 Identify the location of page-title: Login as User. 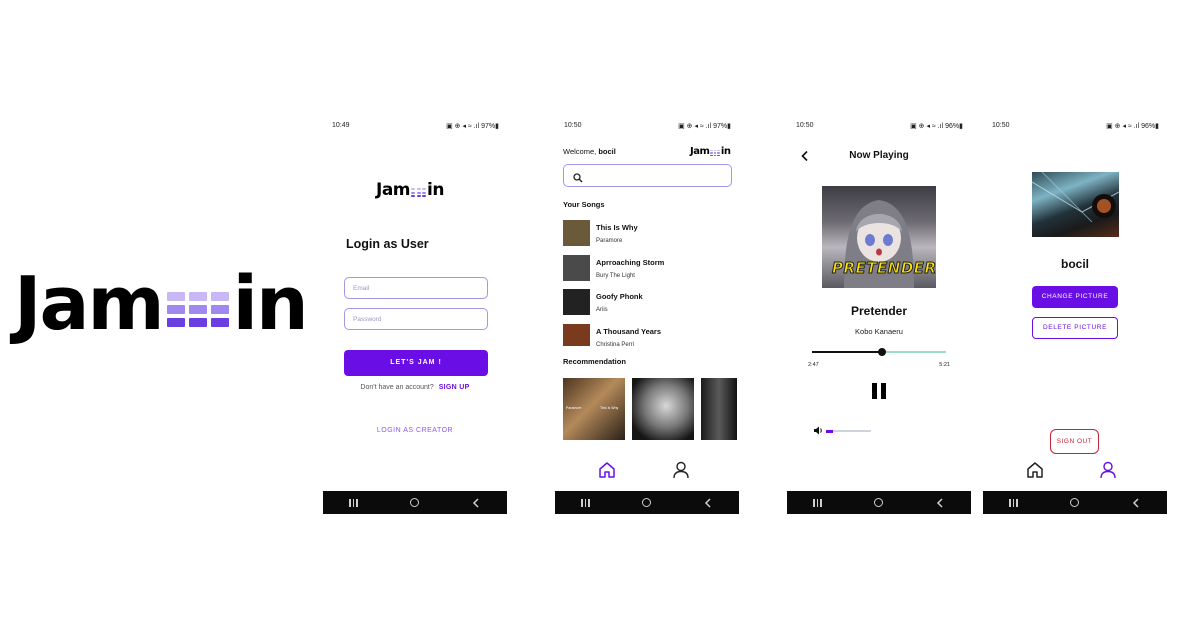
(387, 244).